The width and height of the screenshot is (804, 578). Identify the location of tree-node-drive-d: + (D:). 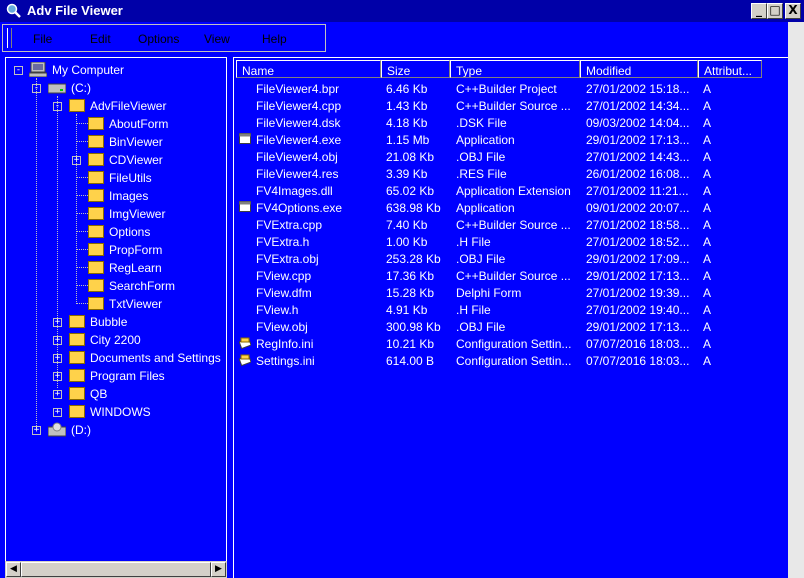
(116, 430).